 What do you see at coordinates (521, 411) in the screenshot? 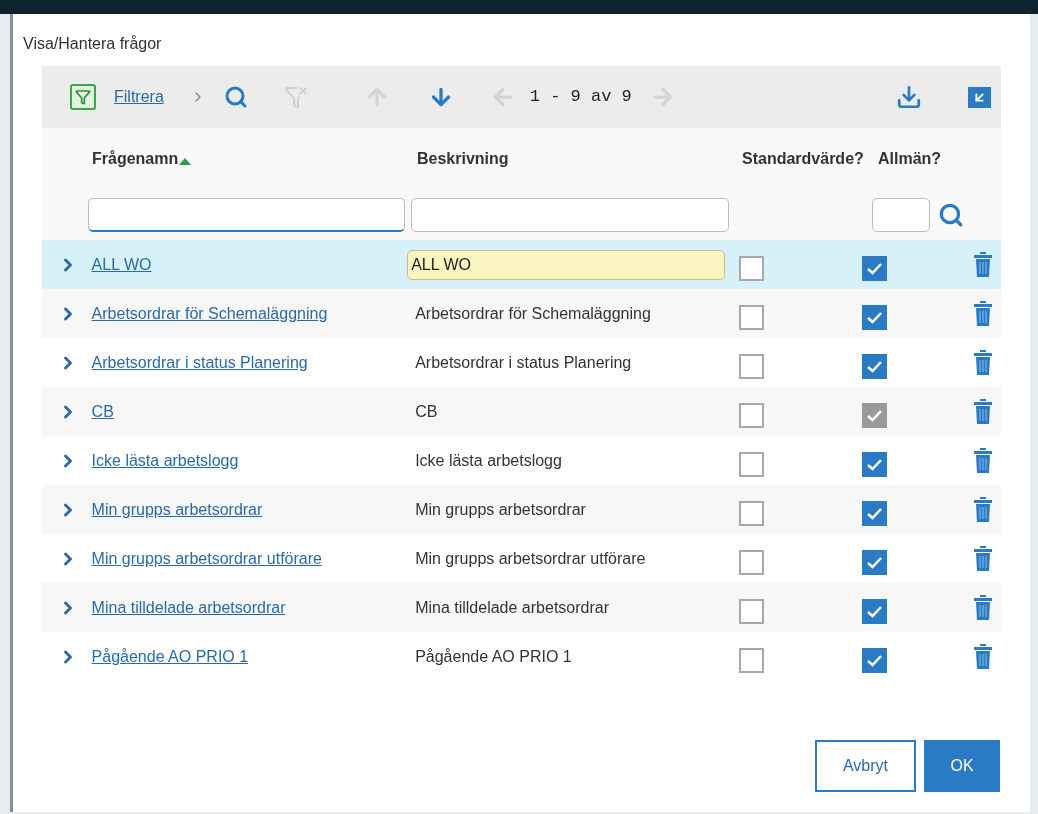
I see `table-row: CB CB` at bounding box center [521, 411].